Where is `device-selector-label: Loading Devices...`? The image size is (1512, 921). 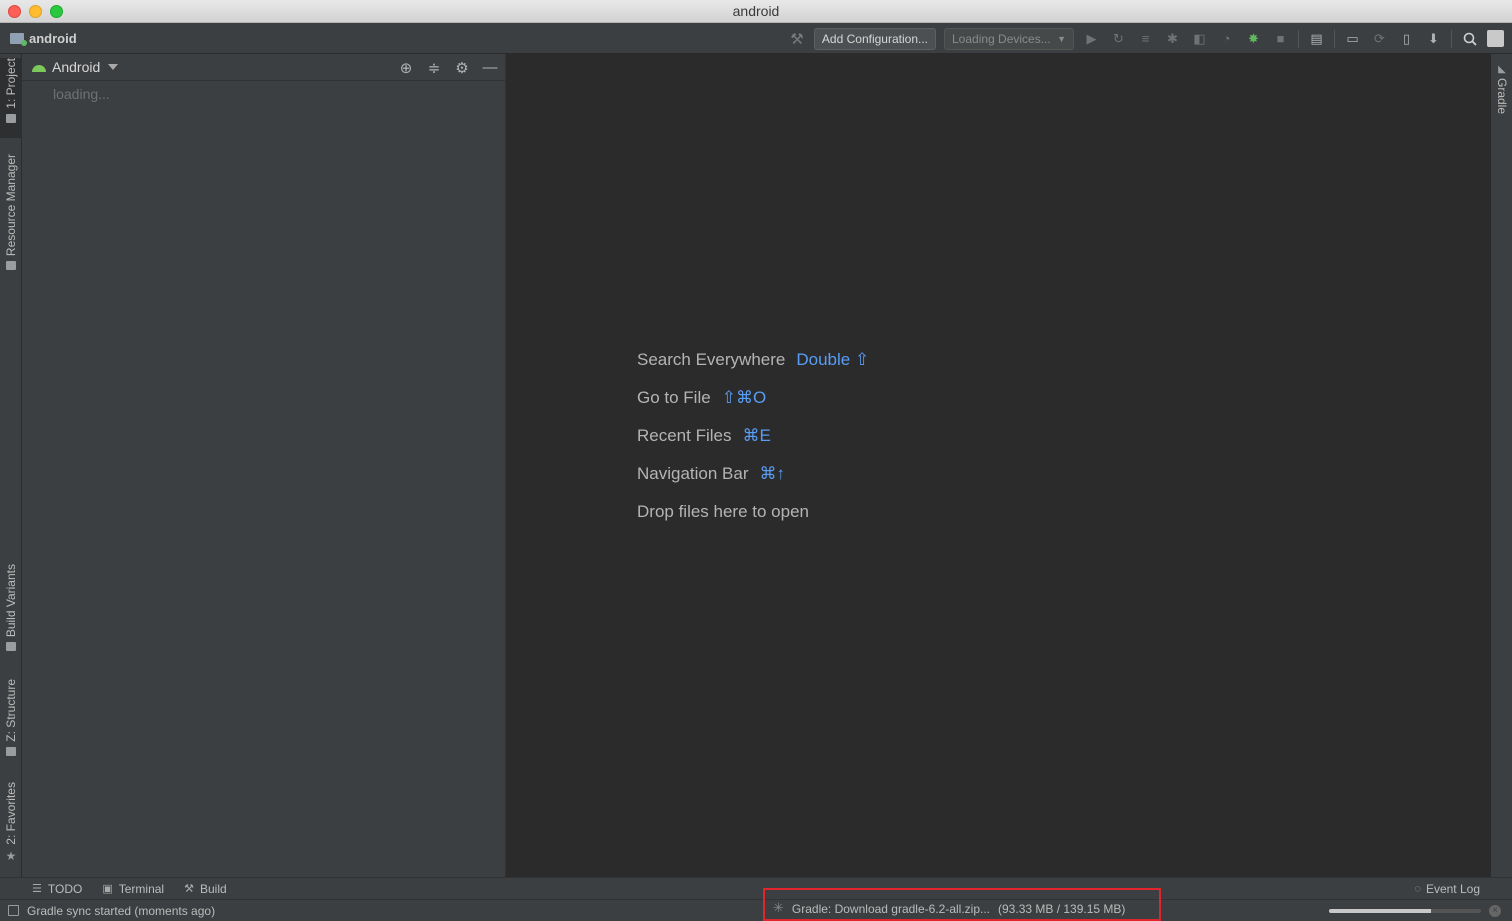 device-selector-label: Loading Devices... is located at coordinates (1001, 38).